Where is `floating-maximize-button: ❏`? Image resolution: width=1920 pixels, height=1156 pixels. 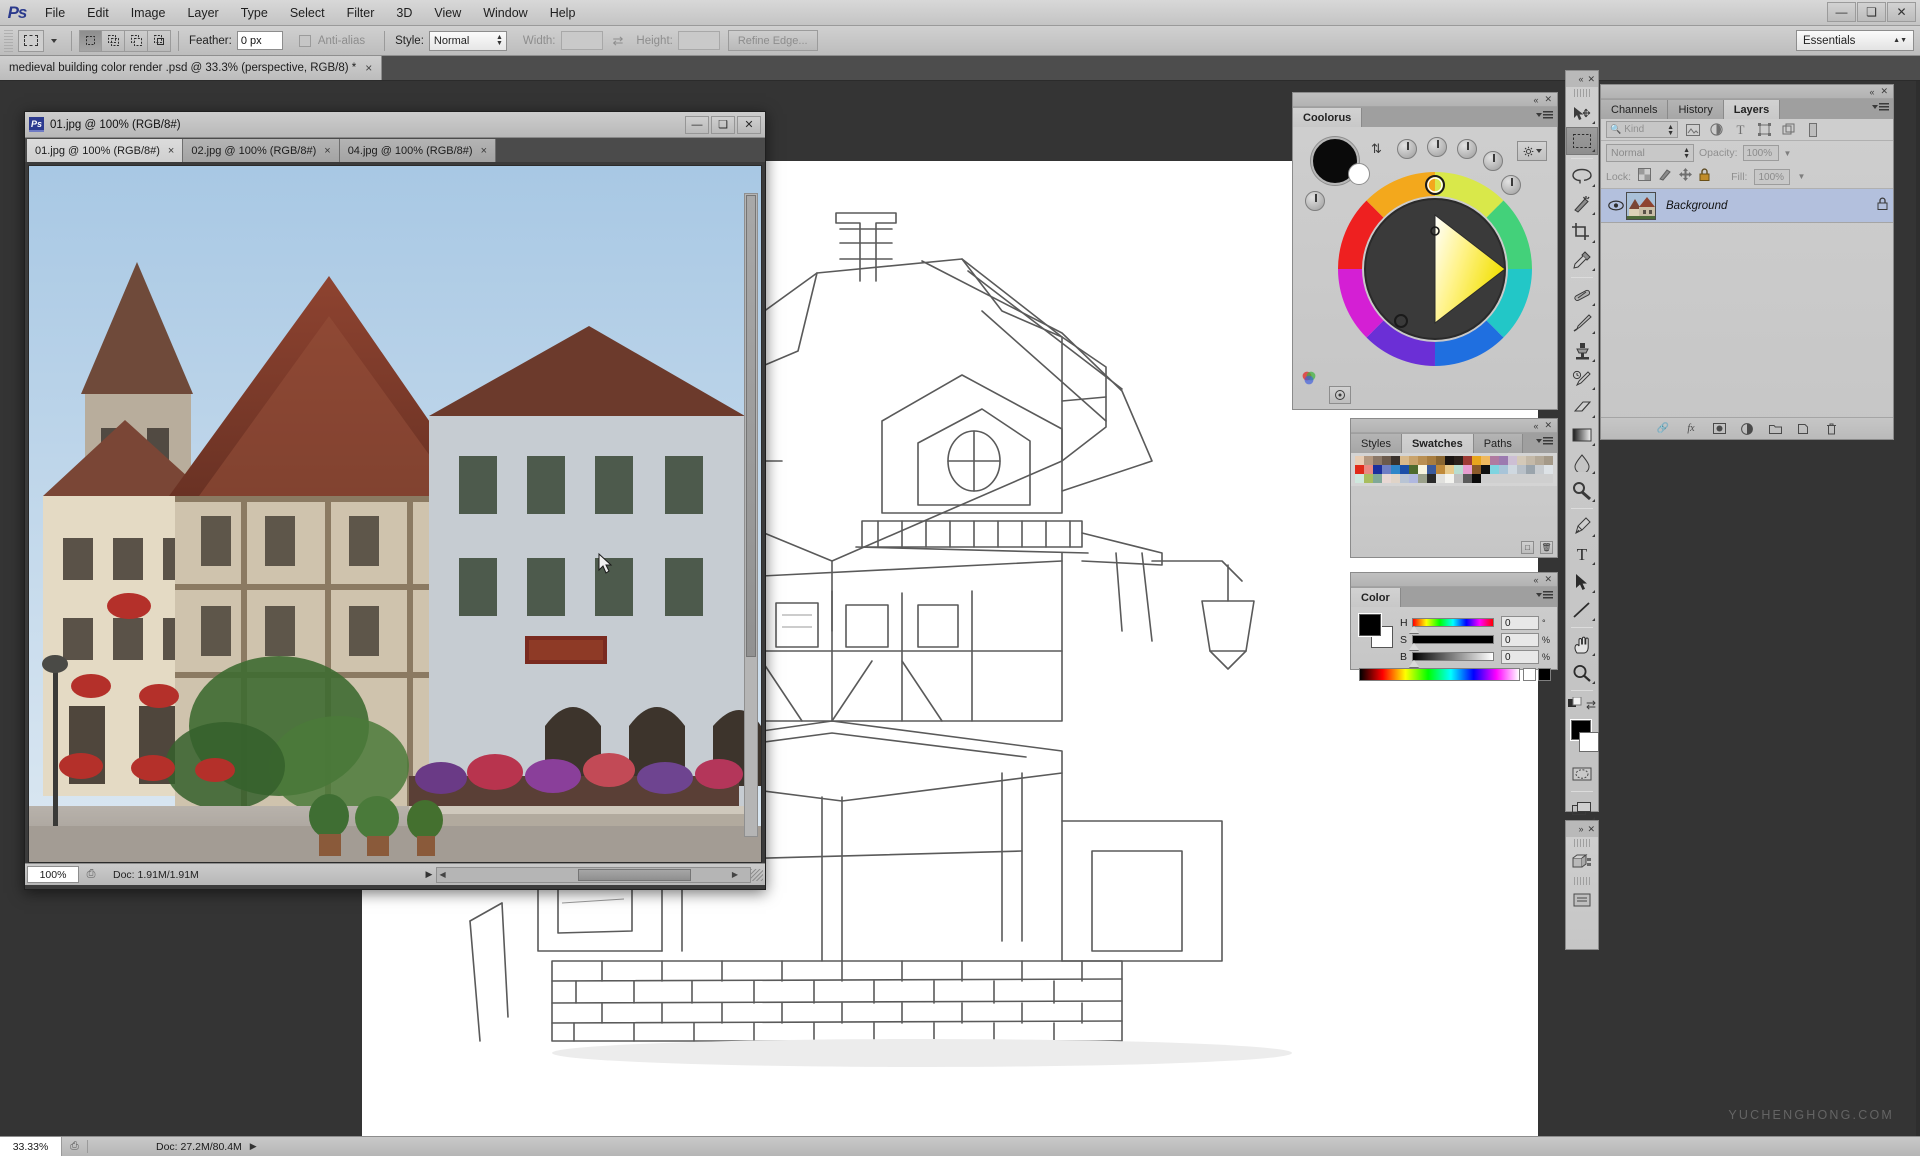
floating-maximize-button: ❏ is located at coordinates (723, 124).